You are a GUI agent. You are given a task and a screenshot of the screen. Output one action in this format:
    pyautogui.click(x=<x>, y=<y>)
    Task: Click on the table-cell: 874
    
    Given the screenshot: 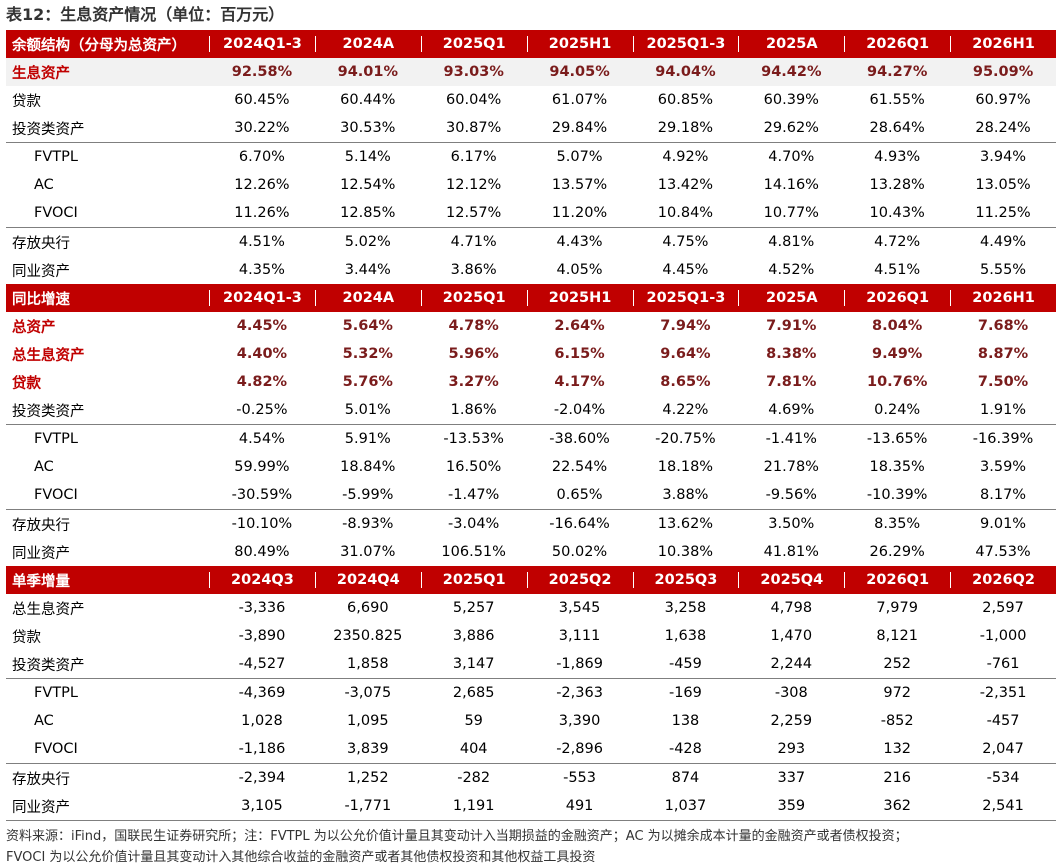 What is the action you would take?
    pyautogui.click(x=685, y=778)
    